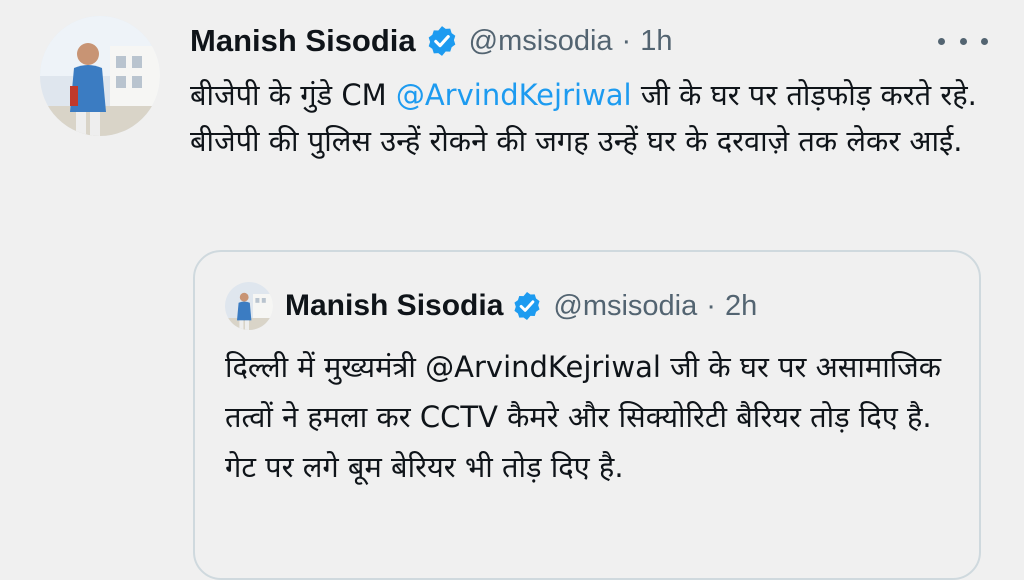 The image size is (1024, 580). I want to click on tweet-header: Manish Sisodia @msisodia · 1h, so click(431, 41).